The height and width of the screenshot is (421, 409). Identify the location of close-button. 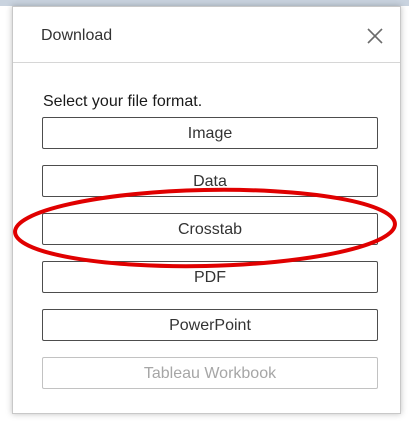
(375, 36).